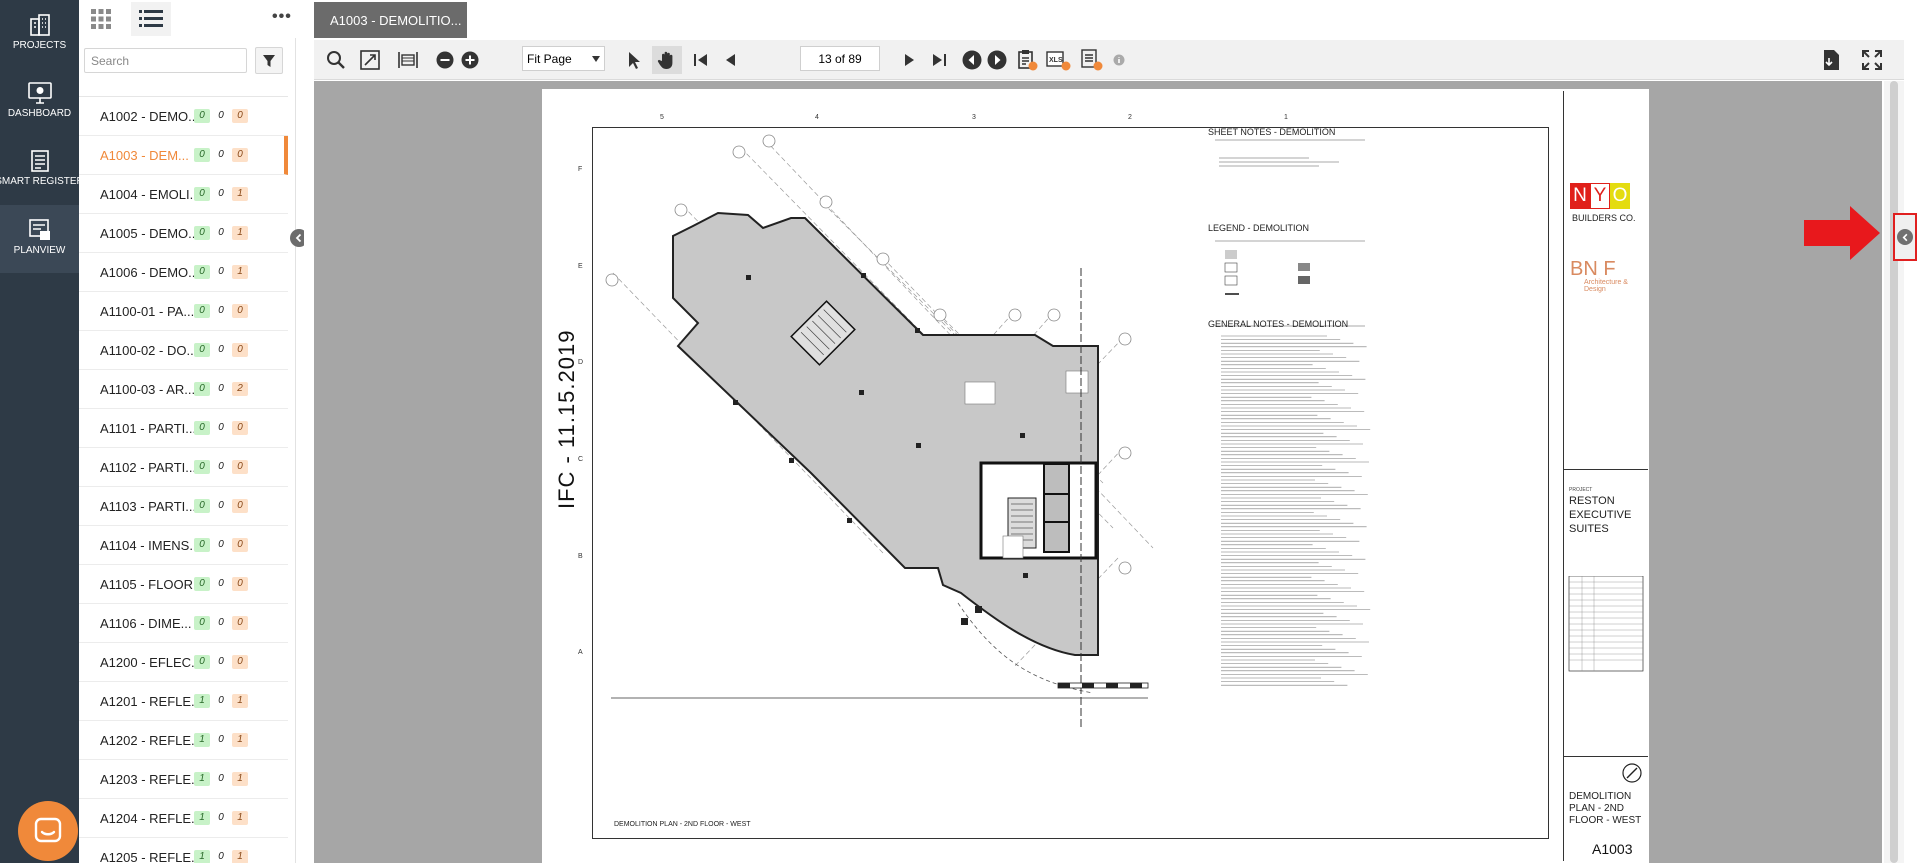 This screenshot has width=1919, height=863. Describe the element at coordinates (39, 34) in the screenshot. I see `nav-projects: PROJECTS` at that location.